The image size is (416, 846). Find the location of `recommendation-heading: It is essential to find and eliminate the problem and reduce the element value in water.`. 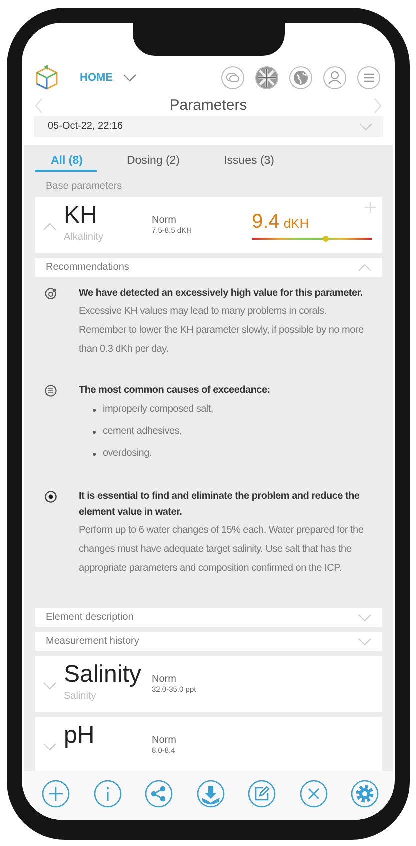

recommendation-heading: It is essential to find and eliminate the problem and reduce the element value in water. is located at coordinates (220, 505).